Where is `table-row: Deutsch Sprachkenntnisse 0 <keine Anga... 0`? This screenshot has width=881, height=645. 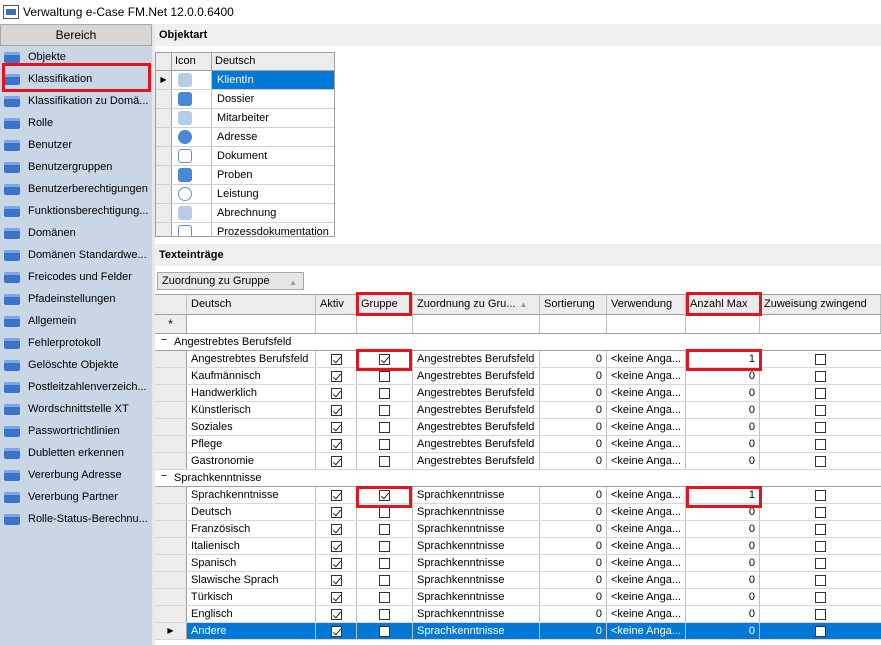
table-row: Deutsch Sprachkenntnisse 0 <keine Anga... 0 is located at coordinates (518, 512).